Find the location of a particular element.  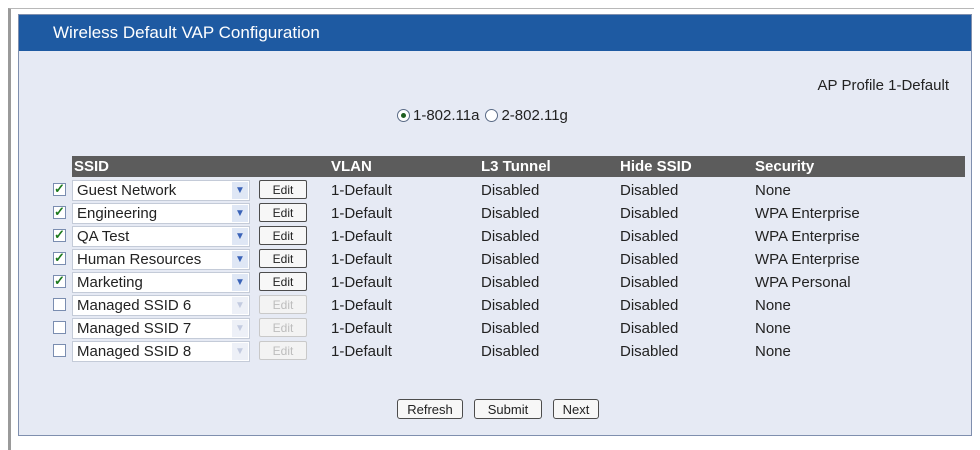

ssid-value: Managed SSID 8 is located at coordinates (134, 351).